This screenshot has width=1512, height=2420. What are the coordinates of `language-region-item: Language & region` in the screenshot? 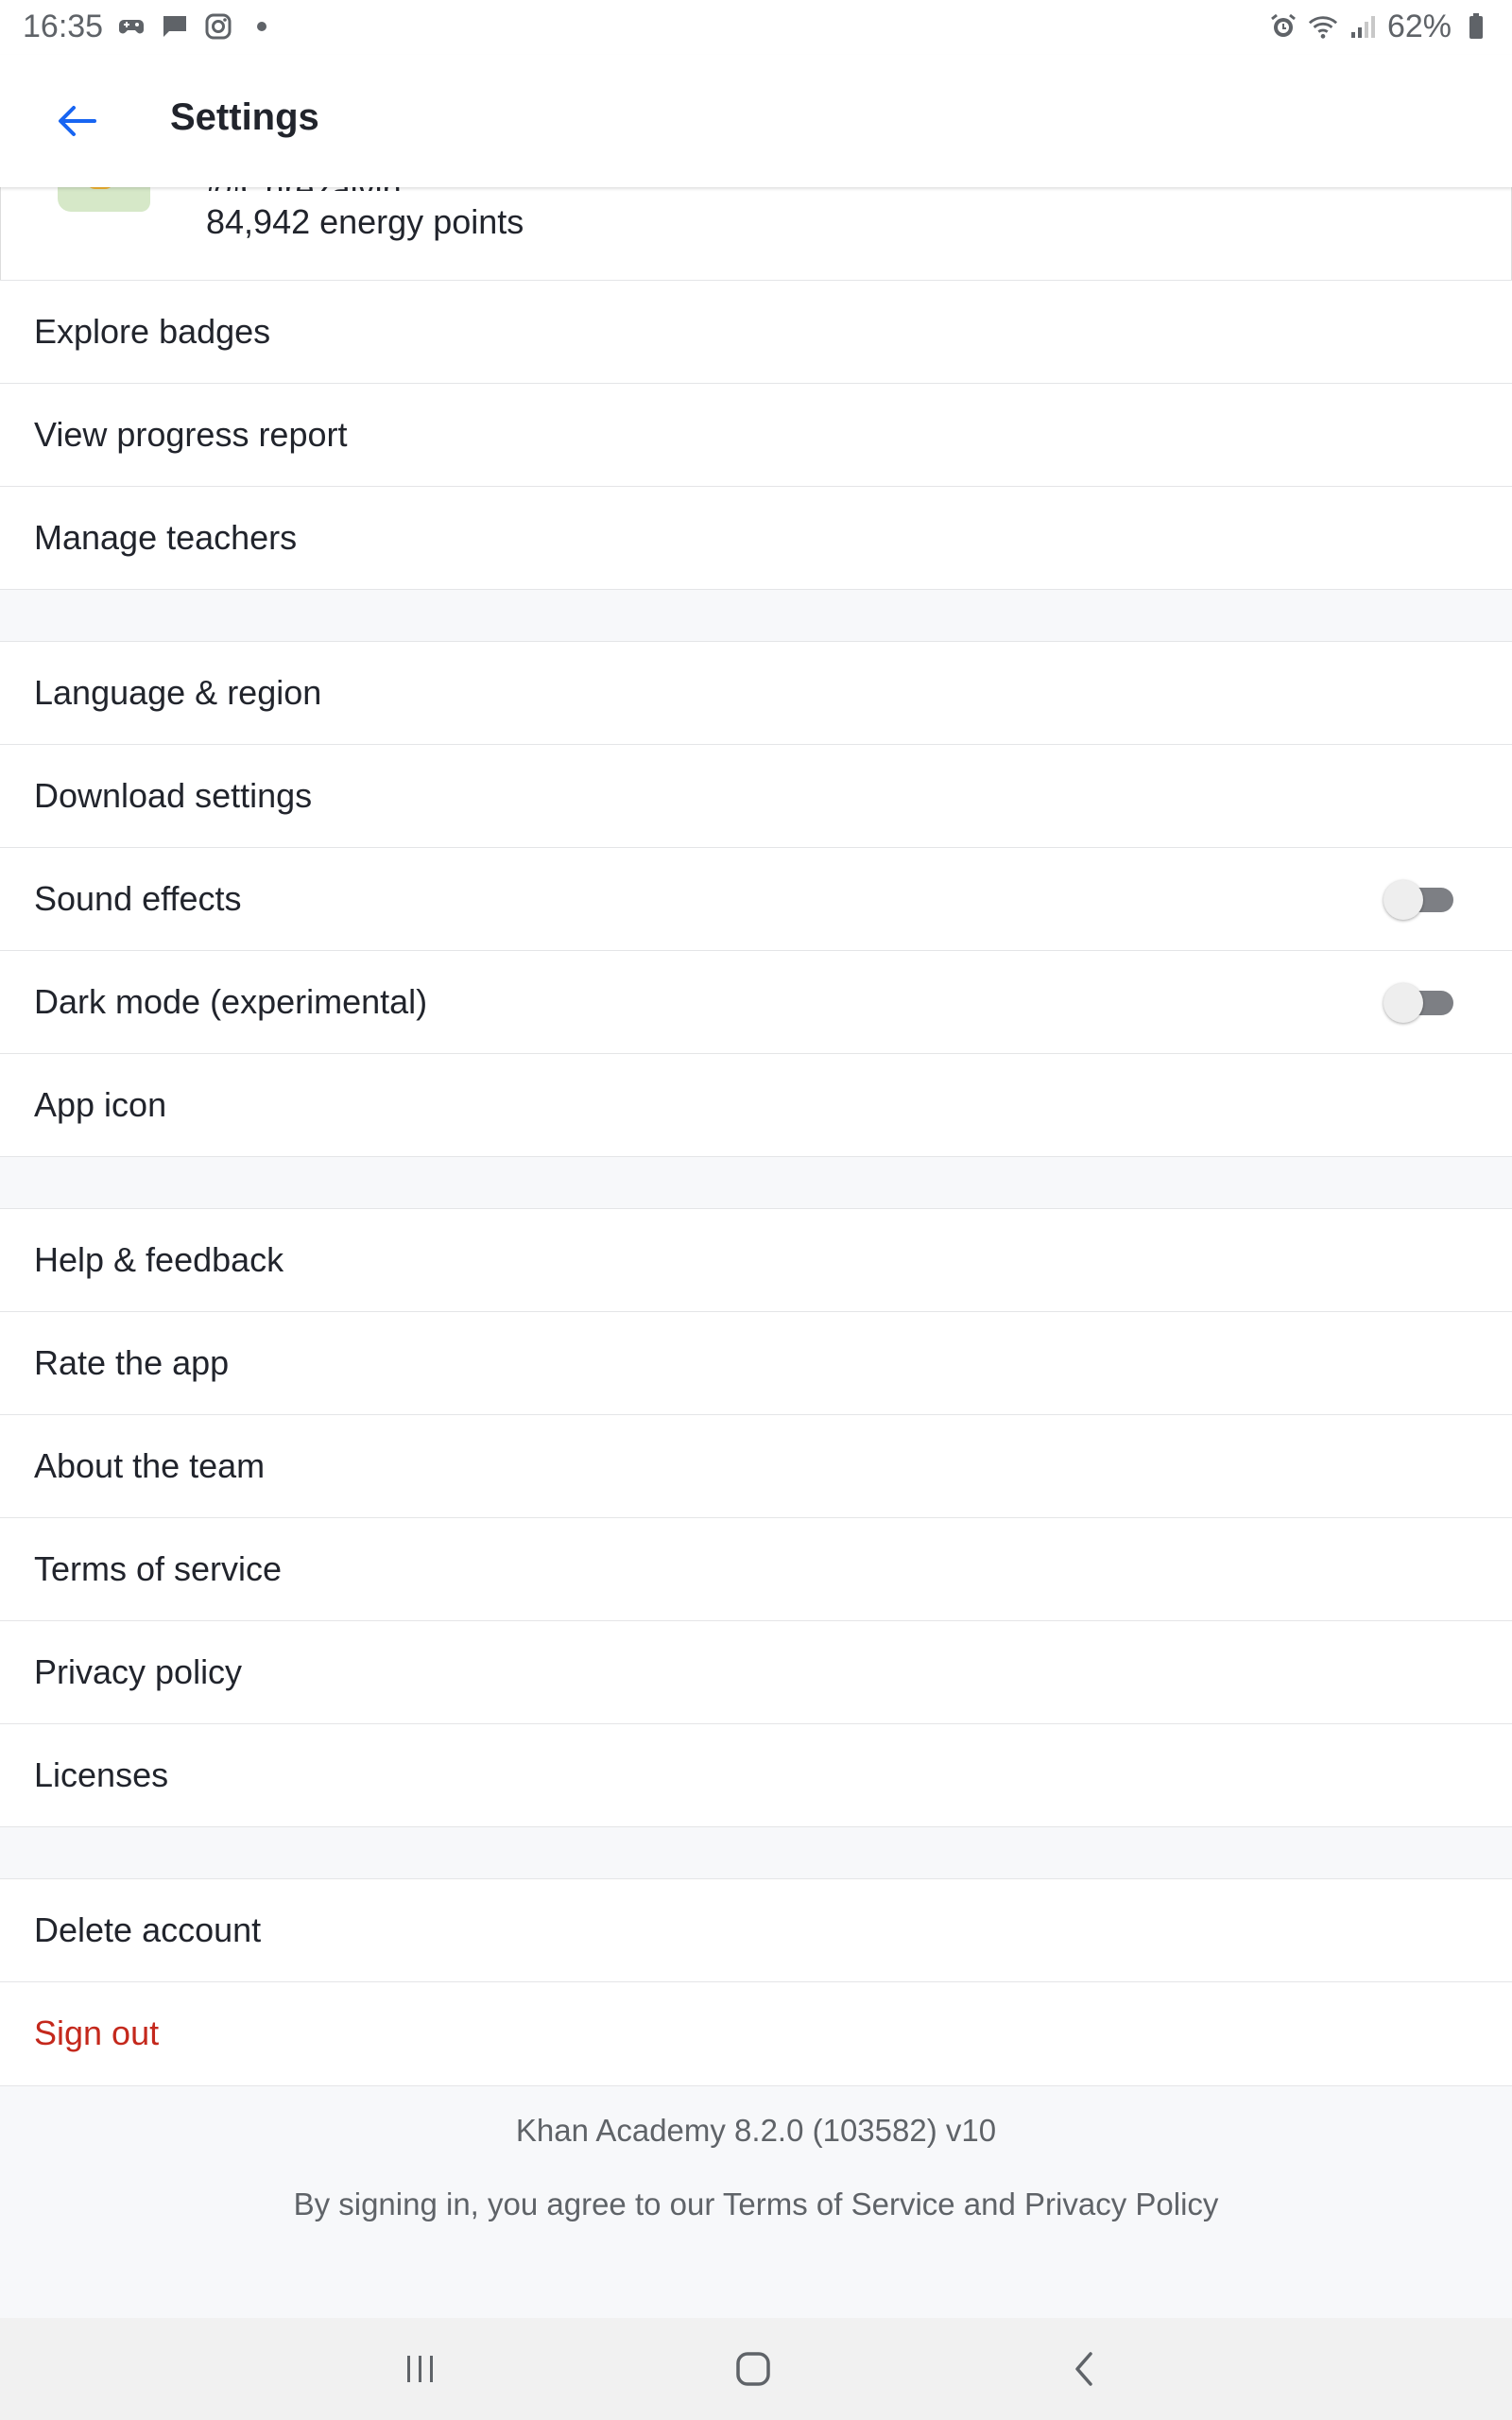 It's located at (756, 692).